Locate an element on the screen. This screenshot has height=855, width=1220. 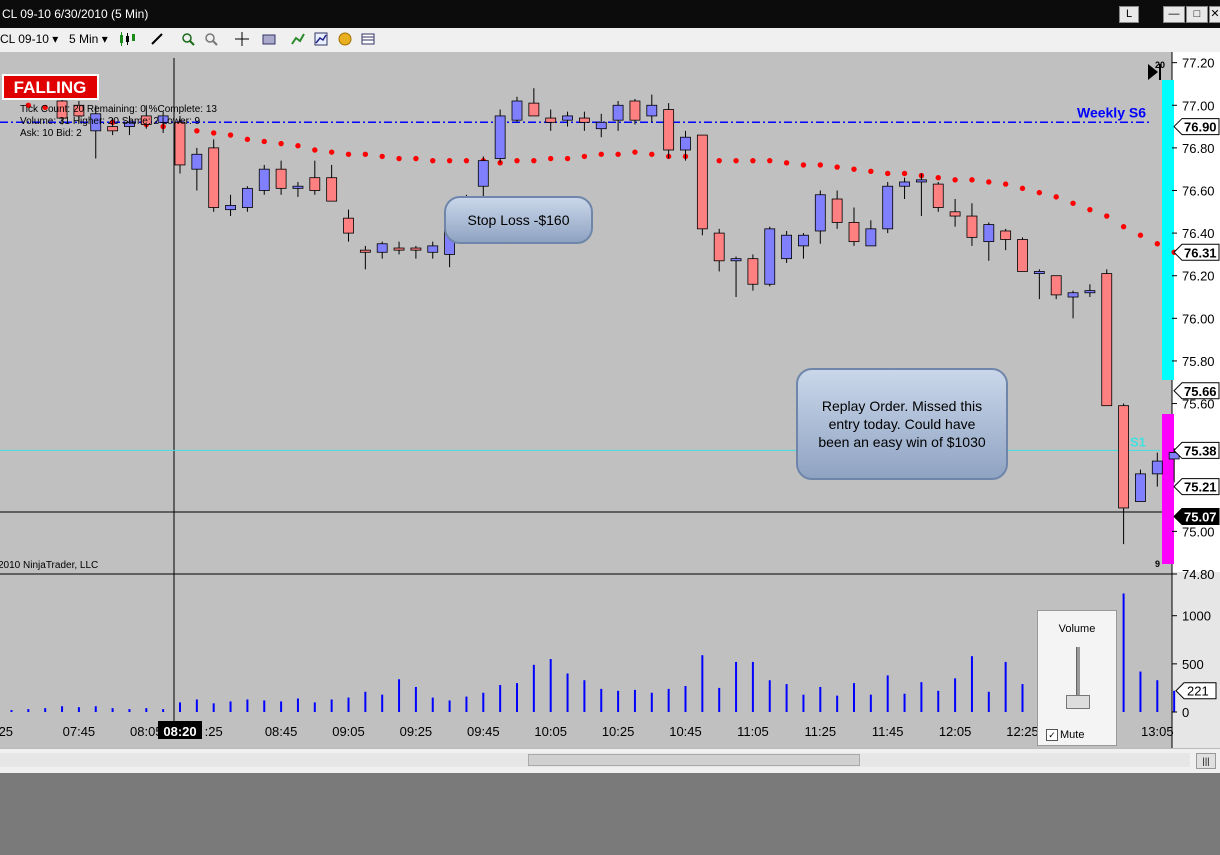
close-button: ✕ is located at coordinates (1214, 14).